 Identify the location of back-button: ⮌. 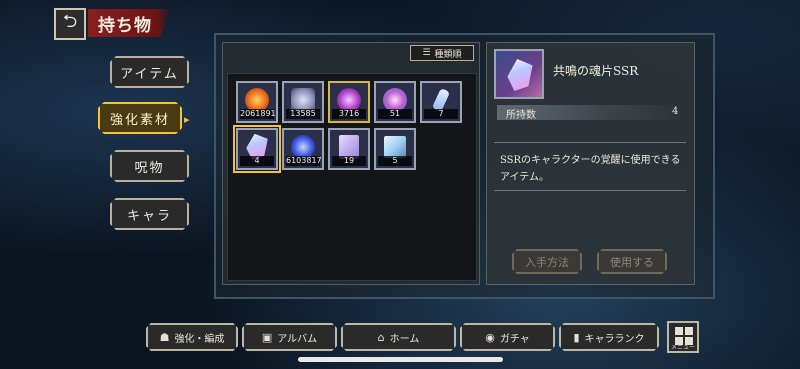
(70, 24).